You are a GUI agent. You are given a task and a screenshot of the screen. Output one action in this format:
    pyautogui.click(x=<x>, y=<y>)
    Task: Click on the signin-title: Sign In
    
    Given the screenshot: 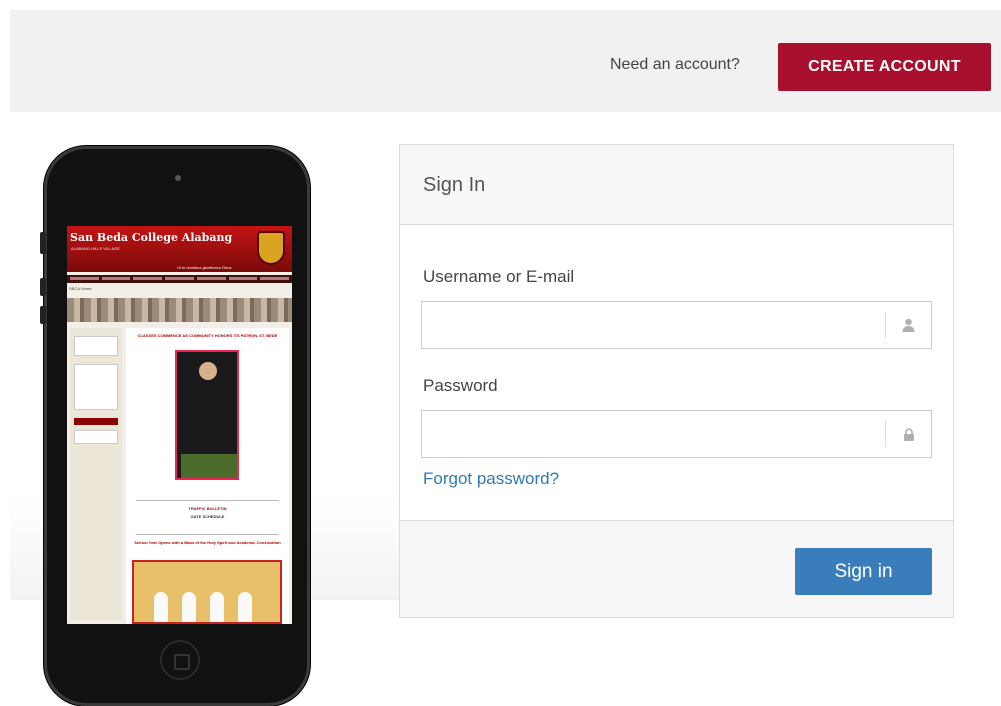 What is the action you would take?
    pyautogui.click(x=454, y=185)
    